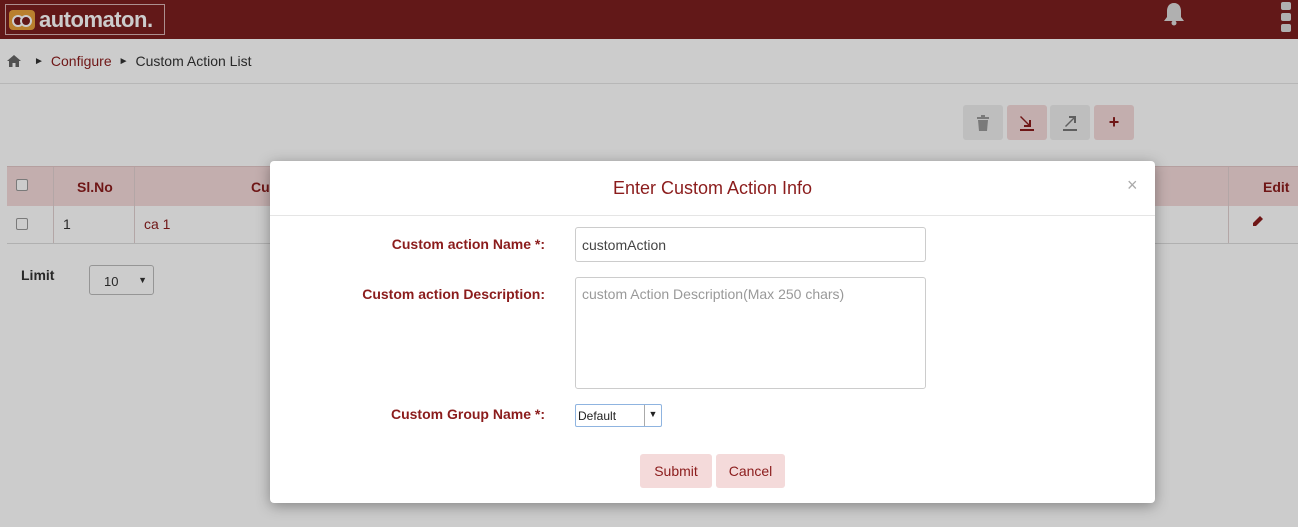 The width and height of the screenshot is (1298, 527). What do you see at coordinates (1132, 185) in the screenshot?
I see `close-icon: ×` at bounding box center [1132, 185].